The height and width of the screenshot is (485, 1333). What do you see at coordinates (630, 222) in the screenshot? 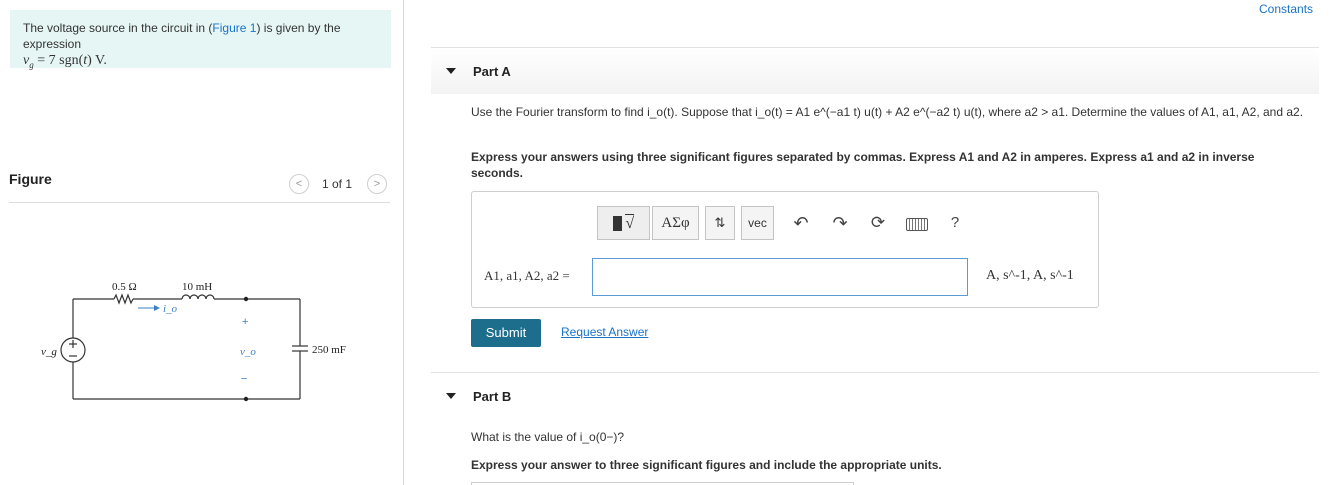
I see `sqrt-icon: √` at bounding box center [630, 222].